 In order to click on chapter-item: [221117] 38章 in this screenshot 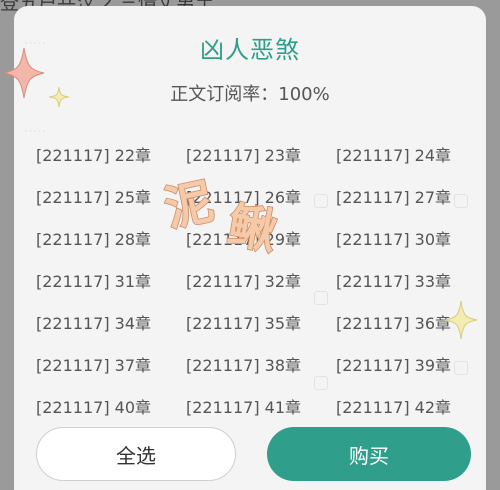, I will do `click(243, 364)`.